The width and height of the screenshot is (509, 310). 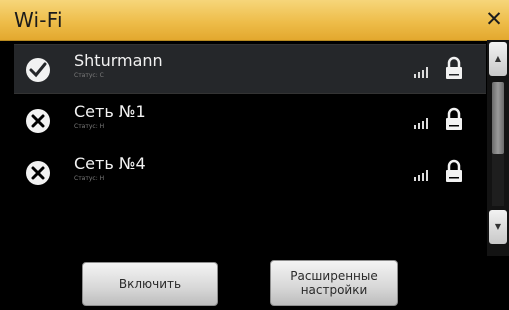 I want to click on scrollbar: ▲ ▼, so click(x=498, y=148).